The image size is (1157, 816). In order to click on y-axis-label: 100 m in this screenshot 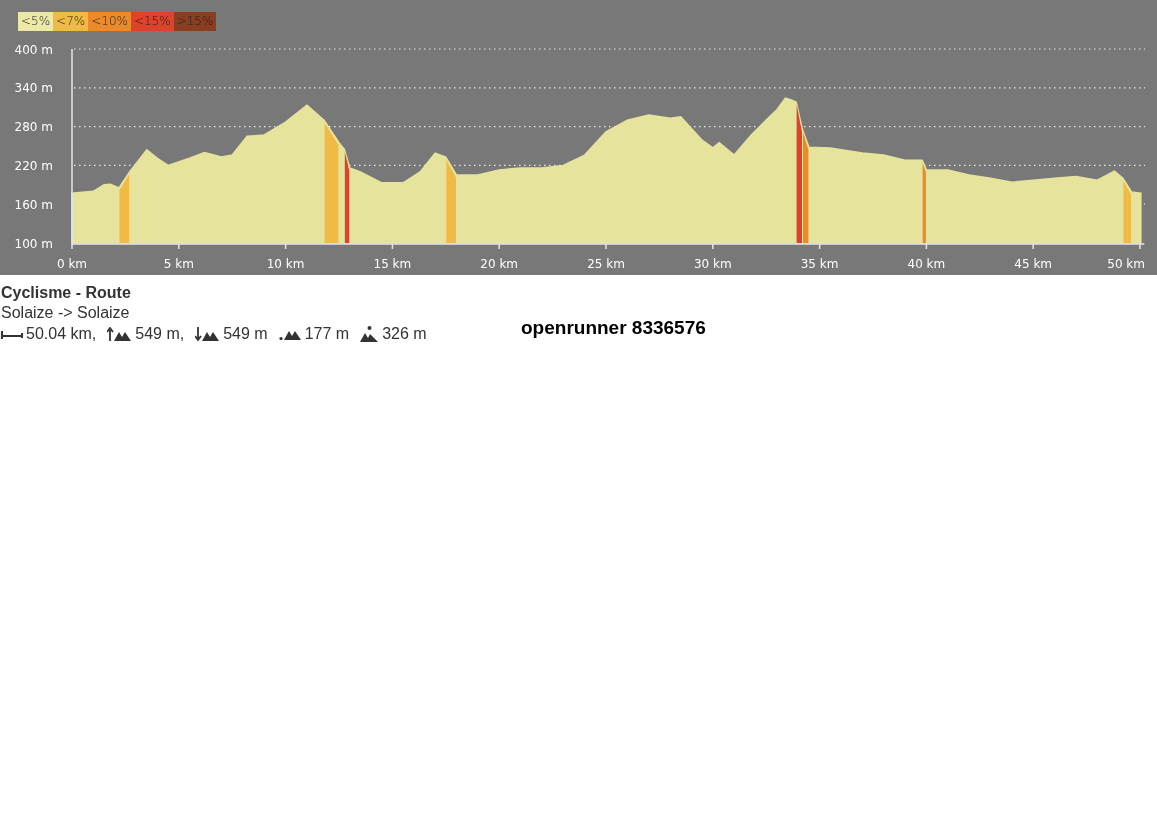, I will do `click(33, 243)`.